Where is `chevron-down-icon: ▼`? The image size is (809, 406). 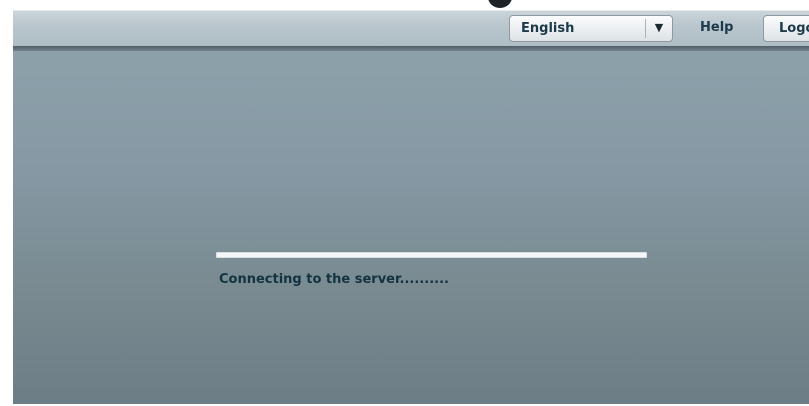 chevron-down-icon: ▼ is located at coordinates (659, 27).